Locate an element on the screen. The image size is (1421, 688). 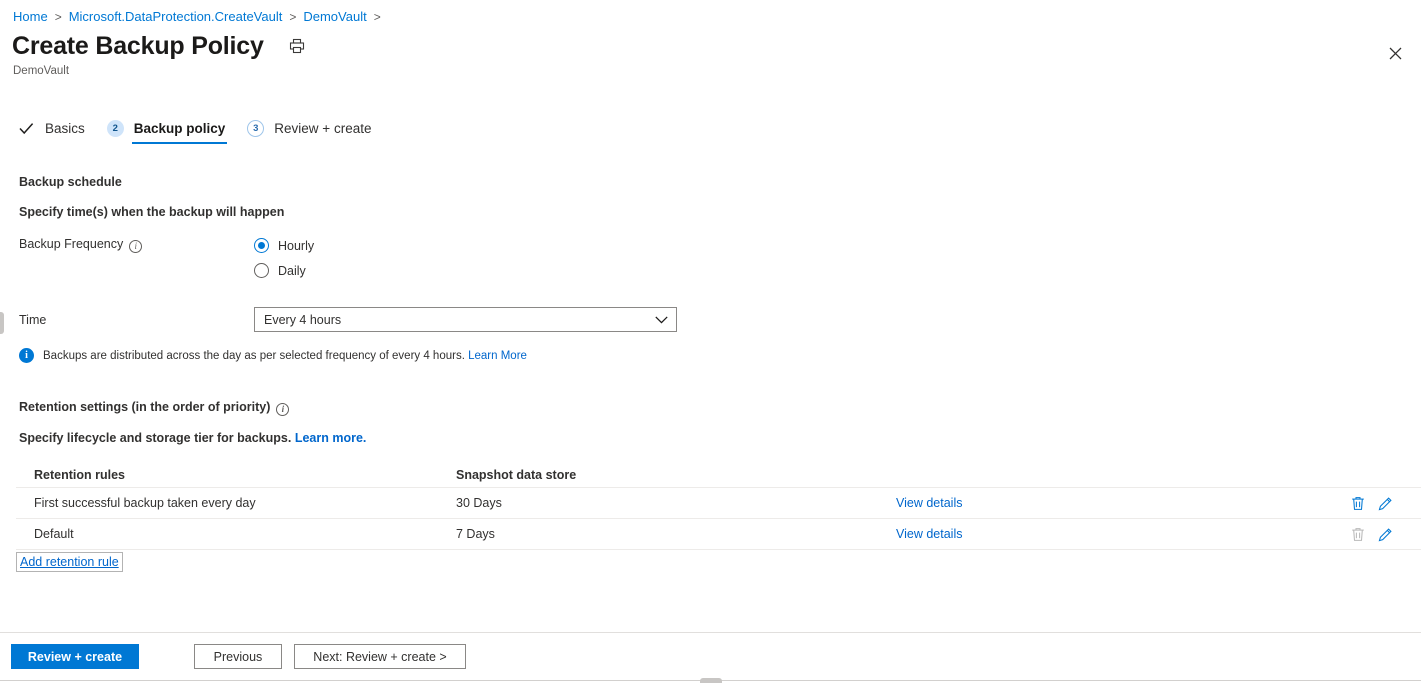
radio-hourly-dot is located at coordinates (261, 245).